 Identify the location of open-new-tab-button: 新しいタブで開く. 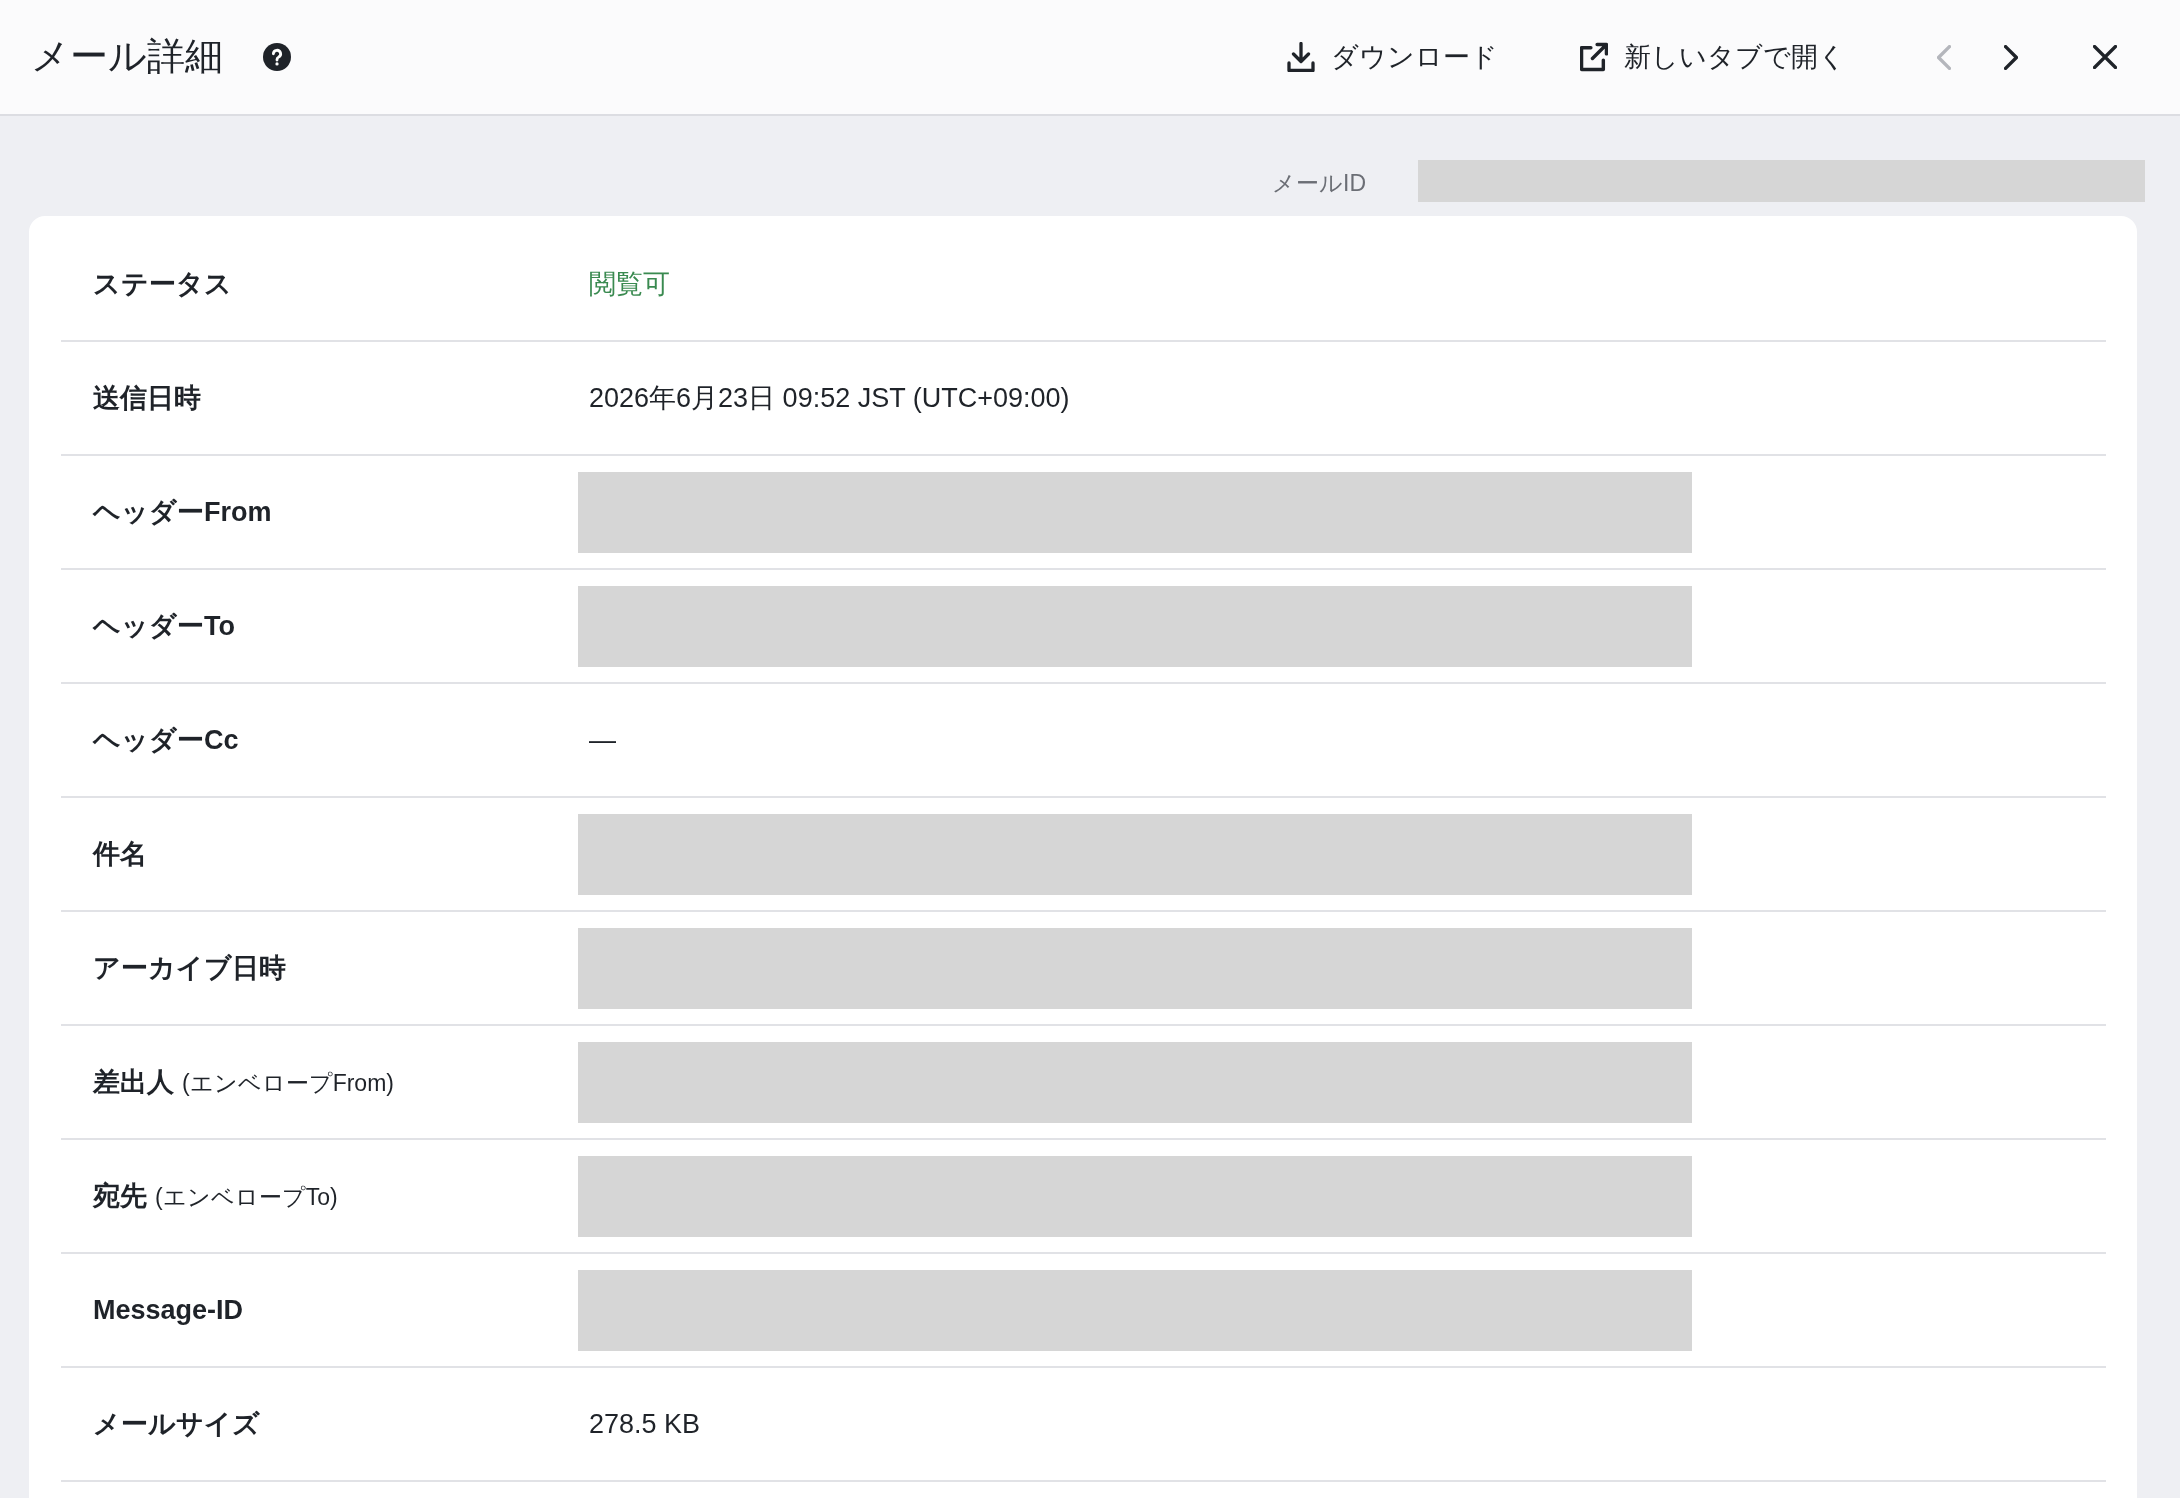
(1713, 57).